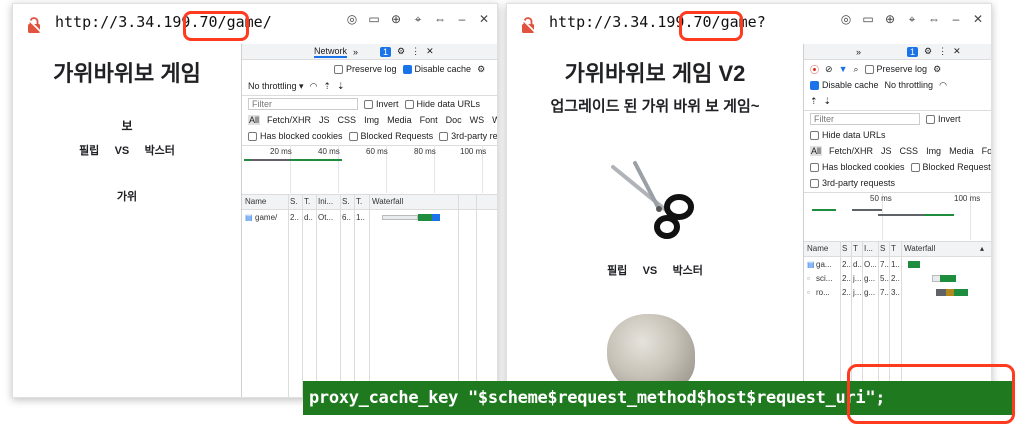 The width and height of the screenshot is (1023, 433). I want to click on col-time: T., so click(359, 201).